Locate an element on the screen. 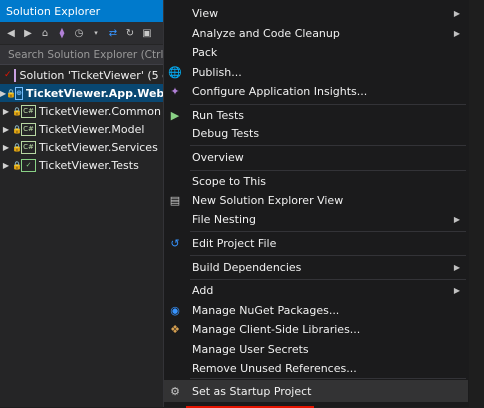  project-label: TicketViewer.Tests is located at coordinates (89, 165).